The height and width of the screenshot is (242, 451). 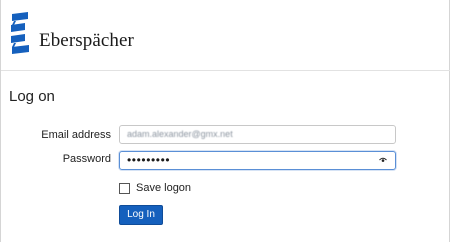 I want to click on save-logon-row: Save logon, so click(x=155, y=188).